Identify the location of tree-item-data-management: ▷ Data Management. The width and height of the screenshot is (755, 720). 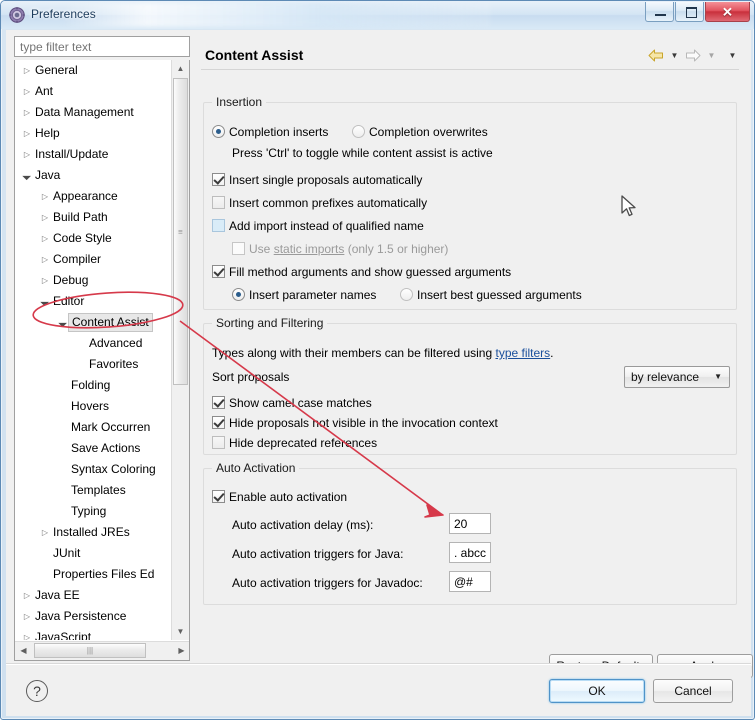
(94, 112).